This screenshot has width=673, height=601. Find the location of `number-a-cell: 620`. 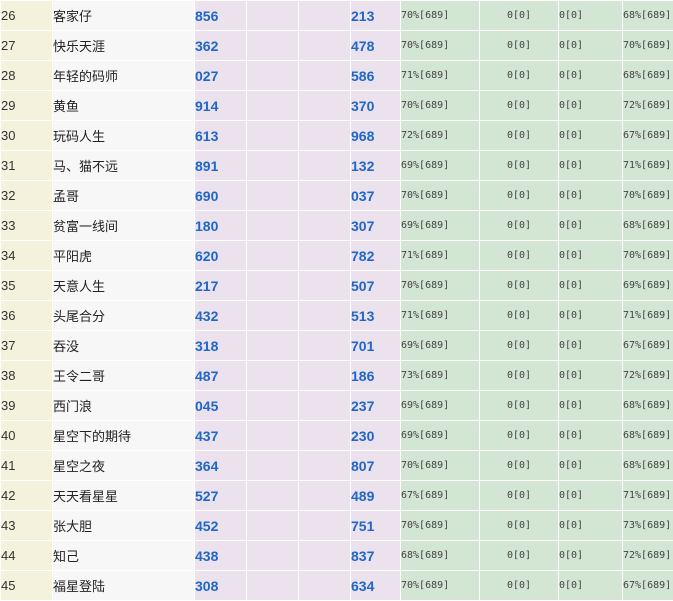

number-a-cell: 620 is located at coordinates (221, 256).